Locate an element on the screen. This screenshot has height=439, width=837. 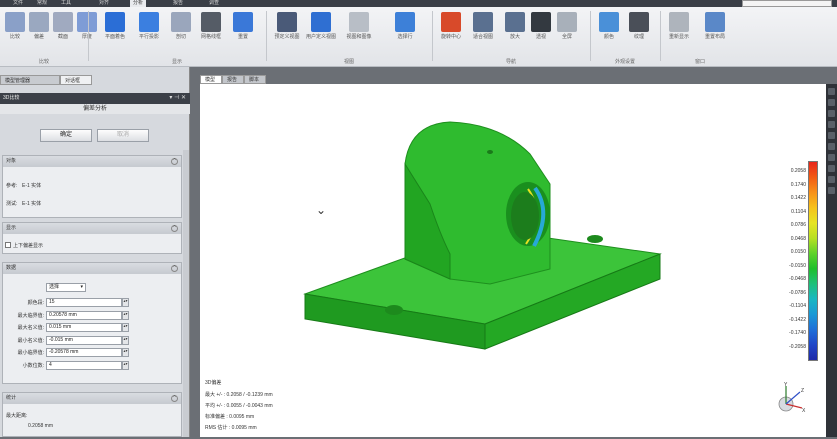
menu-tab: 报告 is located at coordinates (178, 3).